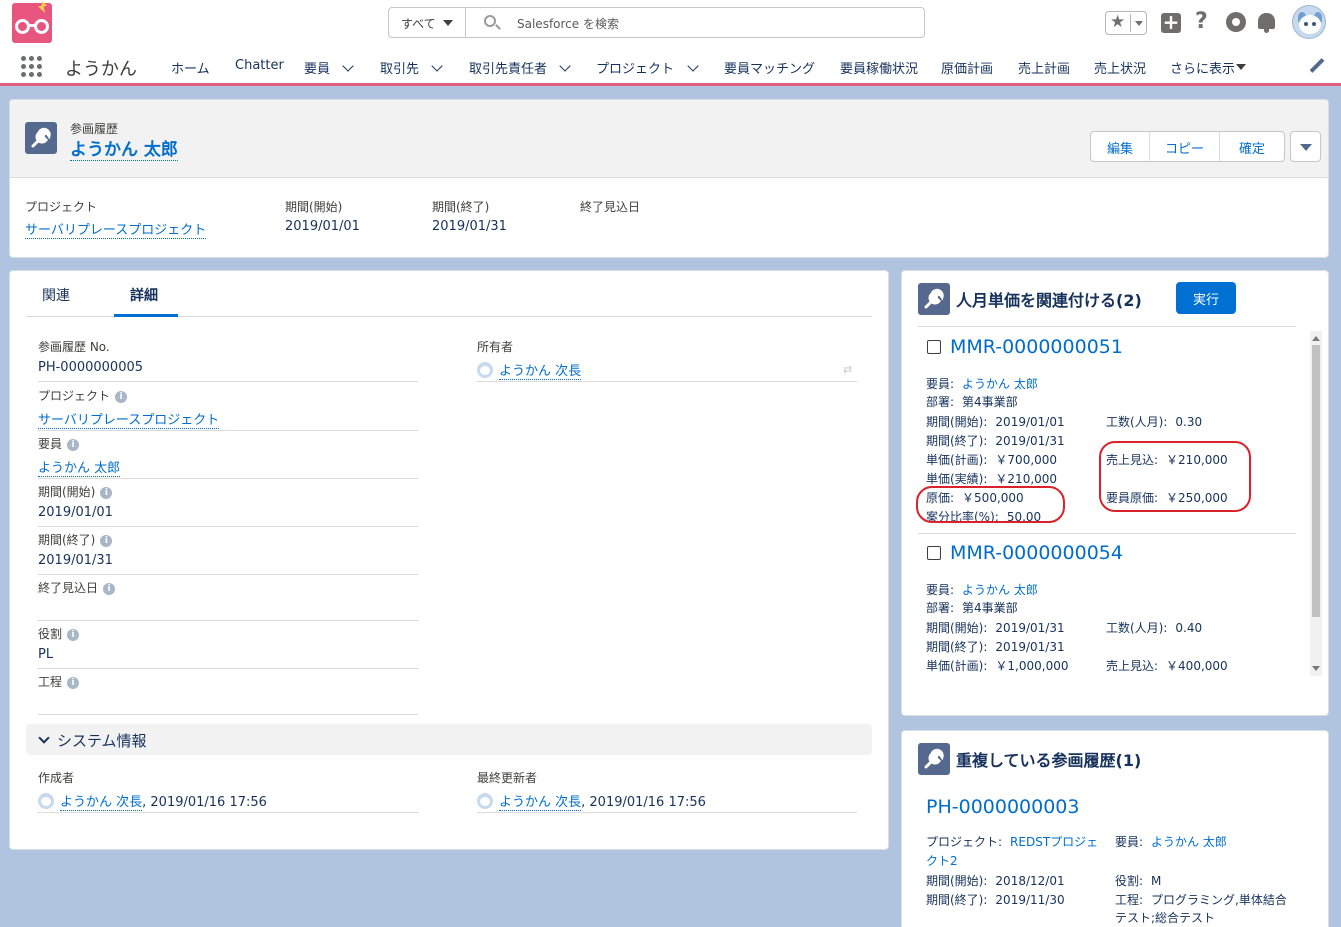 This screenshot has width=1341, height=927. Describe the element at coordinates (259, 65) in the screenshot. I see `nav-item-chatter: Chatter` at that location.